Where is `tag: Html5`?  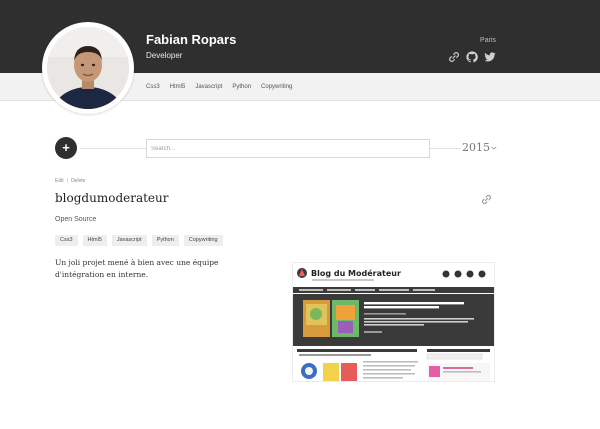
tag: Html5 is located at coordinates (94, 240).